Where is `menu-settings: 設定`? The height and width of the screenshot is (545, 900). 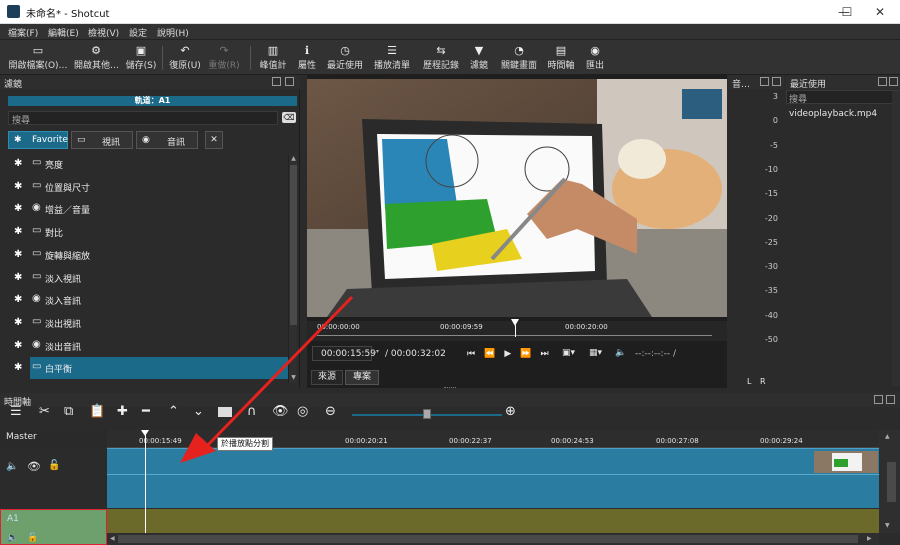 menu-settings: 設定 is located at coordinates (138, 32).